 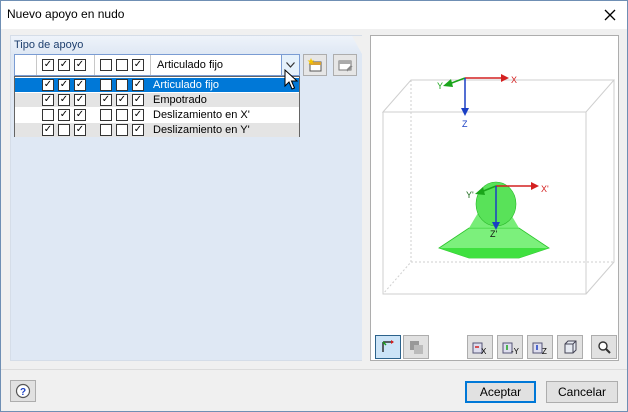 What do you see at coordinates (186, 85) in the screenshot?
I see `option-label: Articulado fijo` at bounding box center [186, 85].